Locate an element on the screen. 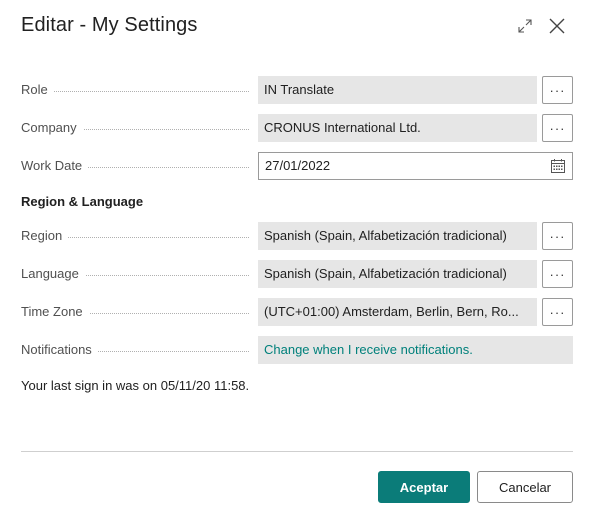 Image resolution: width=592 pixels, height=524 pixels. label-leader-dots is located at coordinates (135, 91).